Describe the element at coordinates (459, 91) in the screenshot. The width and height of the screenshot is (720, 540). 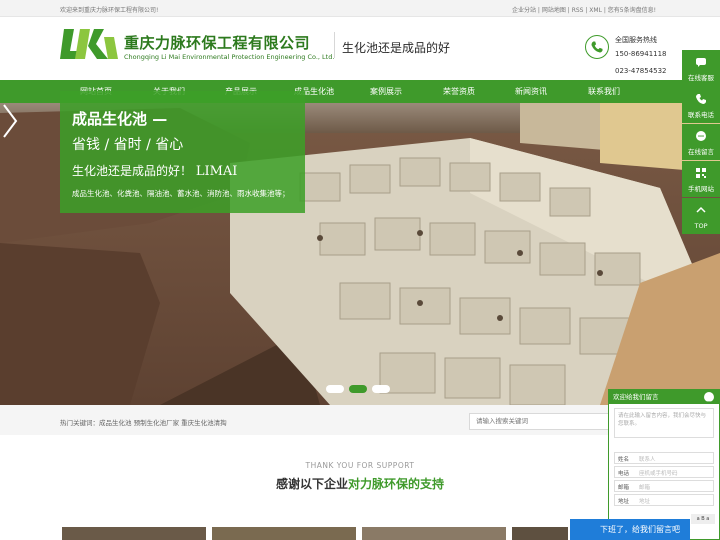
I see `nav-honors: 荣誉资质` at that location.